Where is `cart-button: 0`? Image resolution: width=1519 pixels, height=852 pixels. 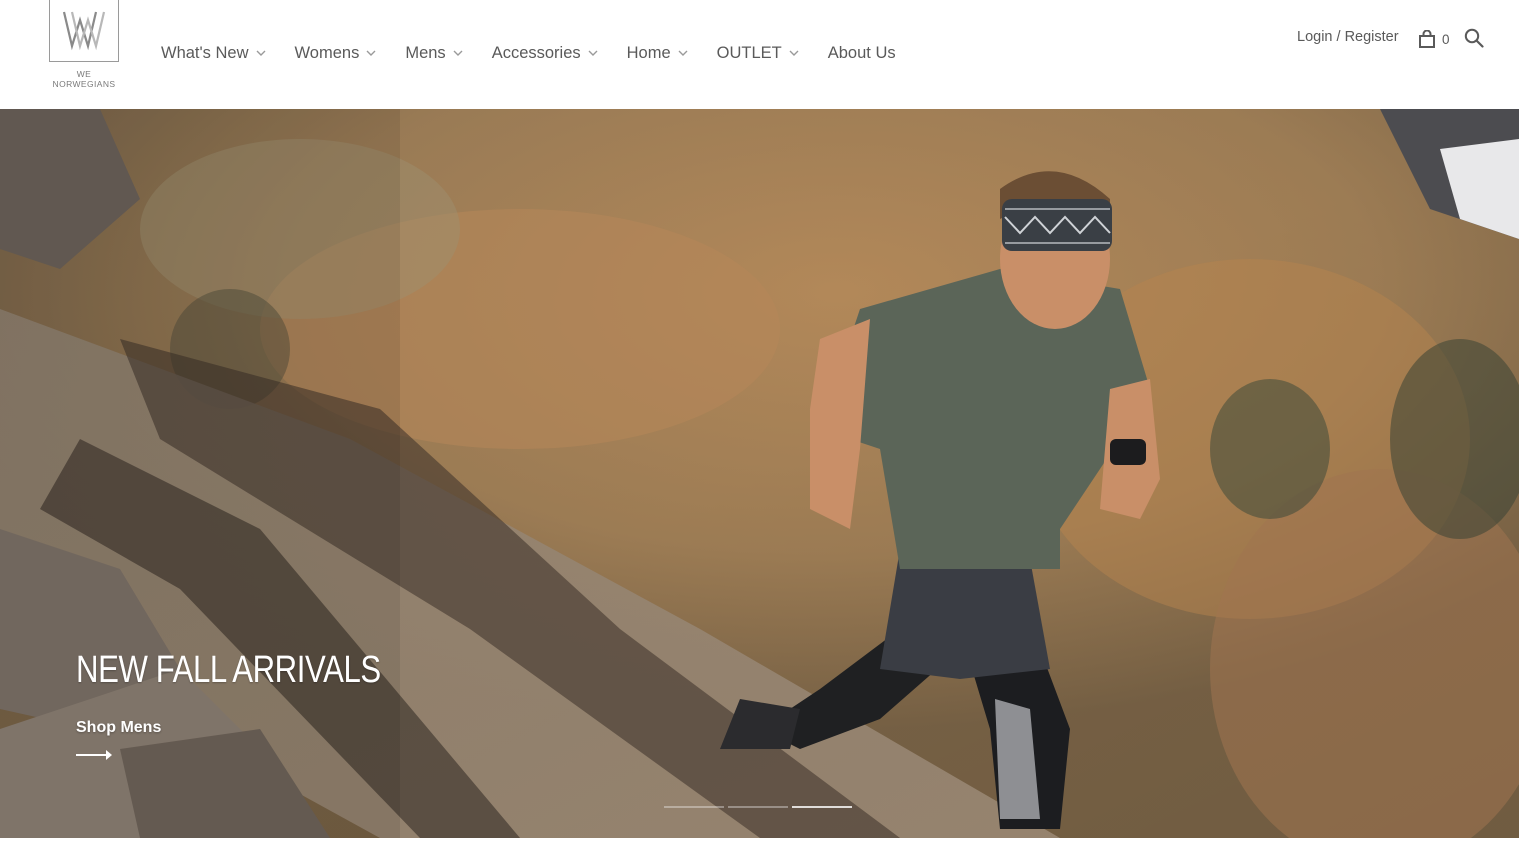 cart-button: 0 is located at coordinates (1434, 39).